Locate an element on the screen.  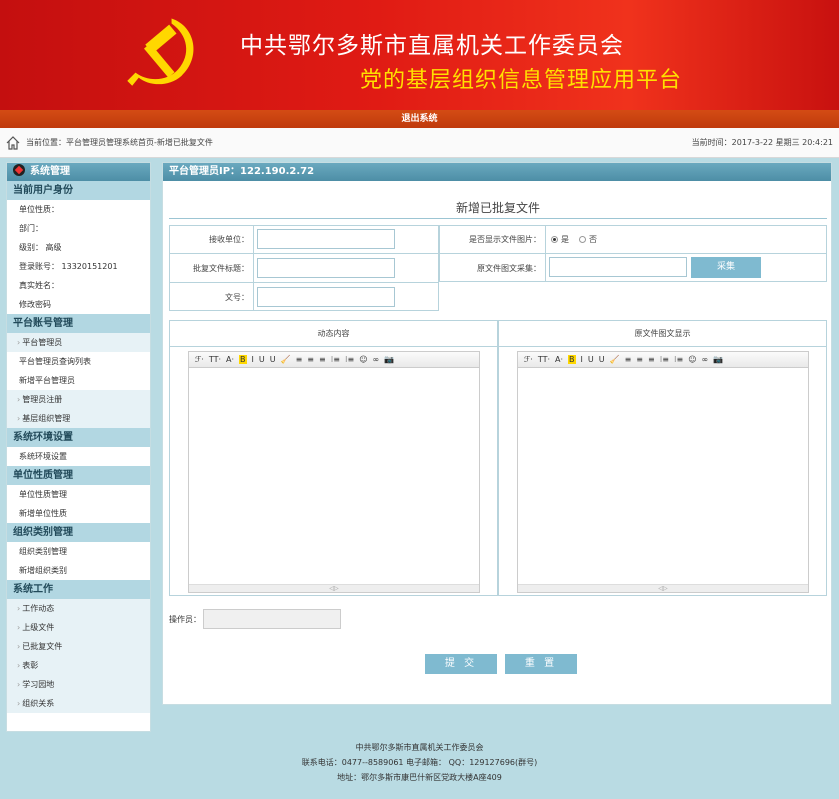
sidebar-item: 学习园地 is located at coordinates (78, 684).